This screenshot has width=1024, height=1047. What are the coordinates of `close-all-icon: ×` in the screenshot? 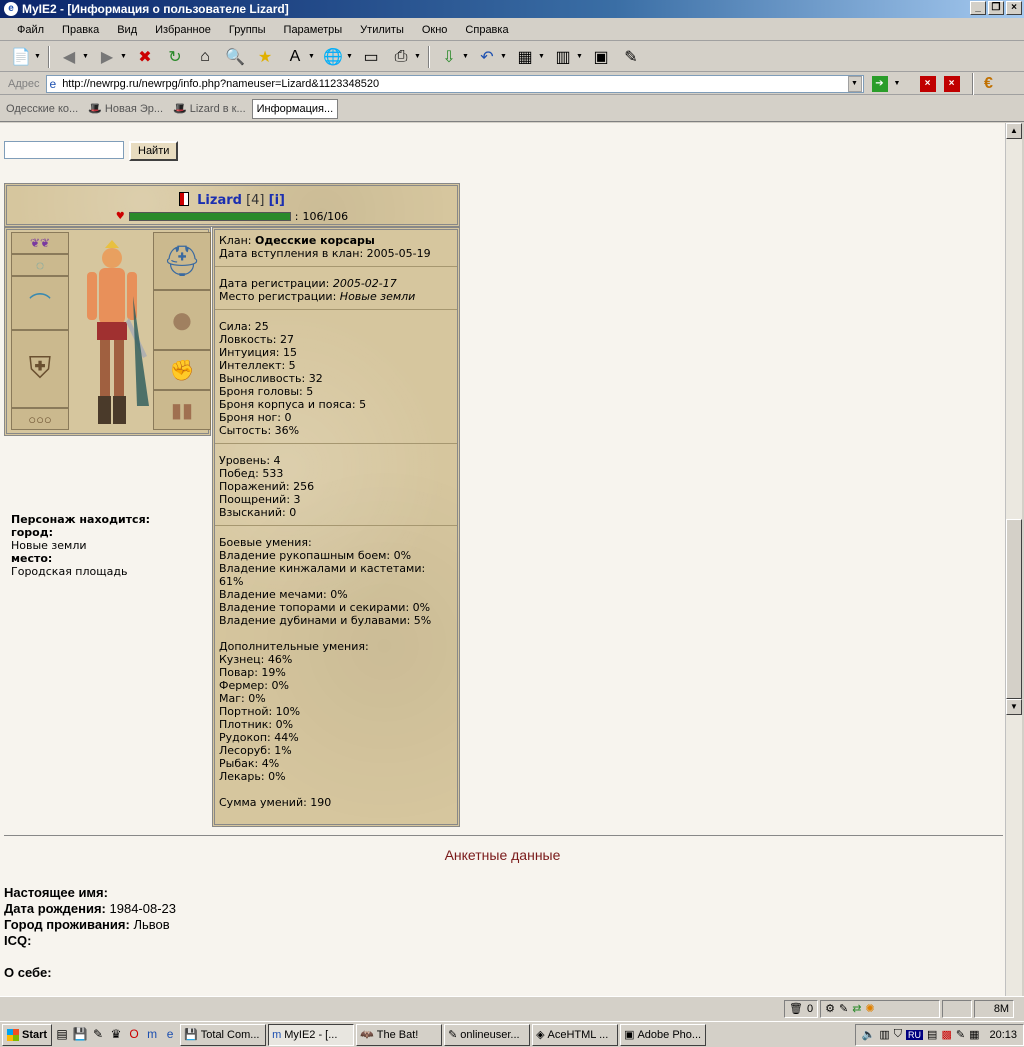 It's located at (951, 83).